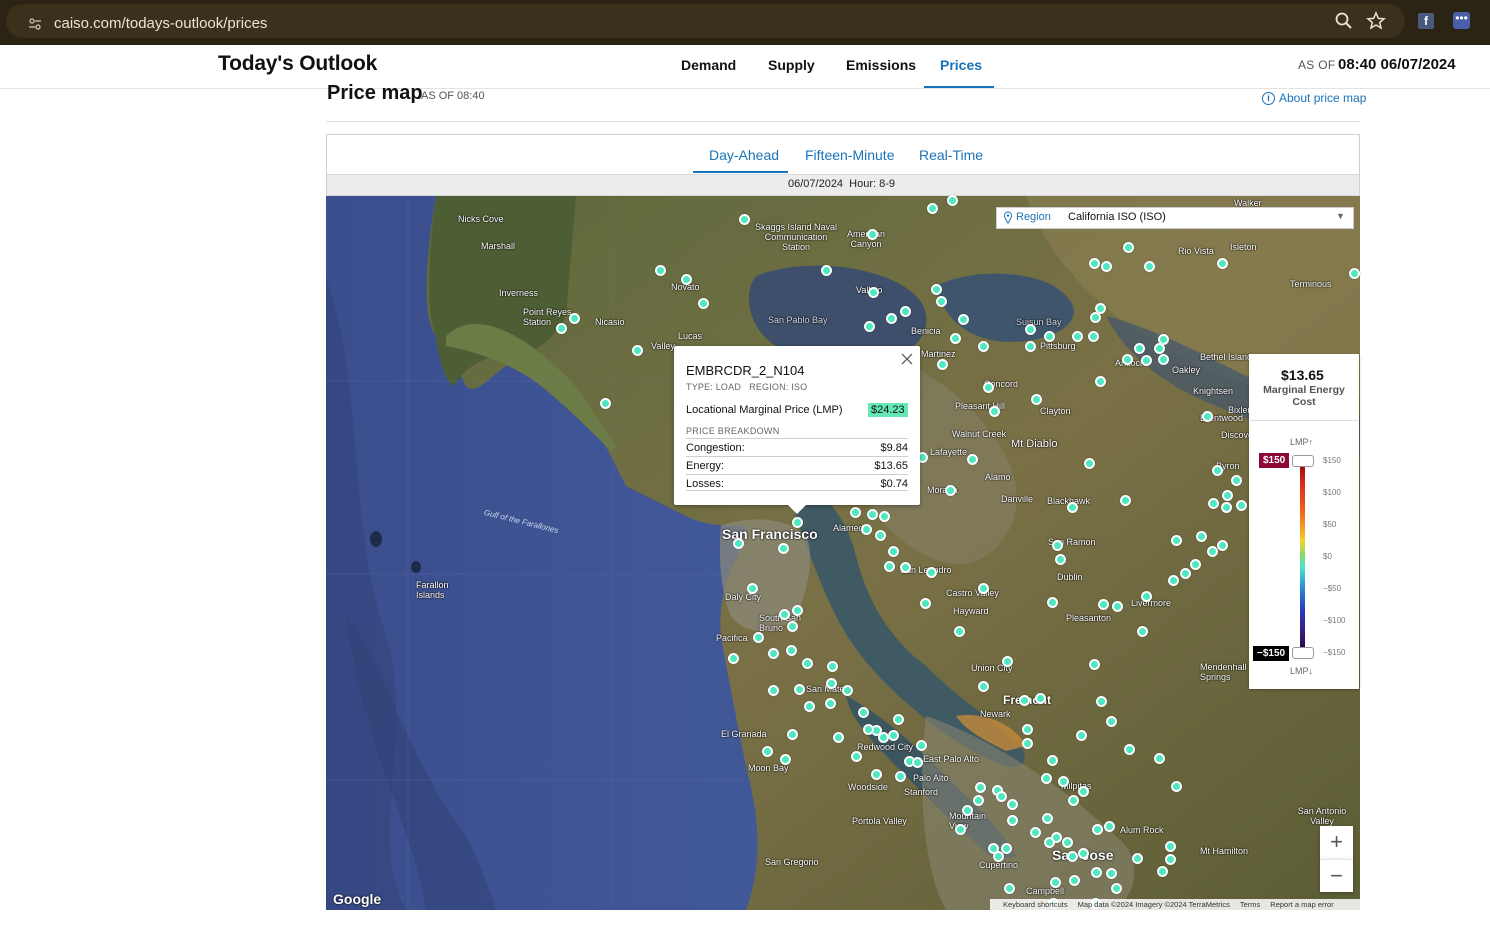 The image size is (1490, 926). What do you see at coordinates (1426, 21) in the screenshot?
I see `facebook-extension-icon: f` at bounding box center [1426, 21].